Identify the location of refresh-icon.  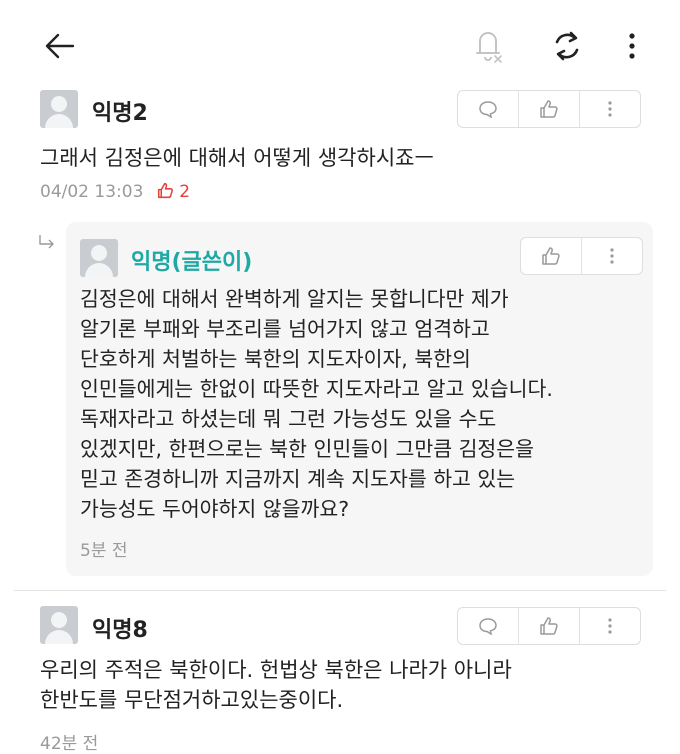
(567, 46).